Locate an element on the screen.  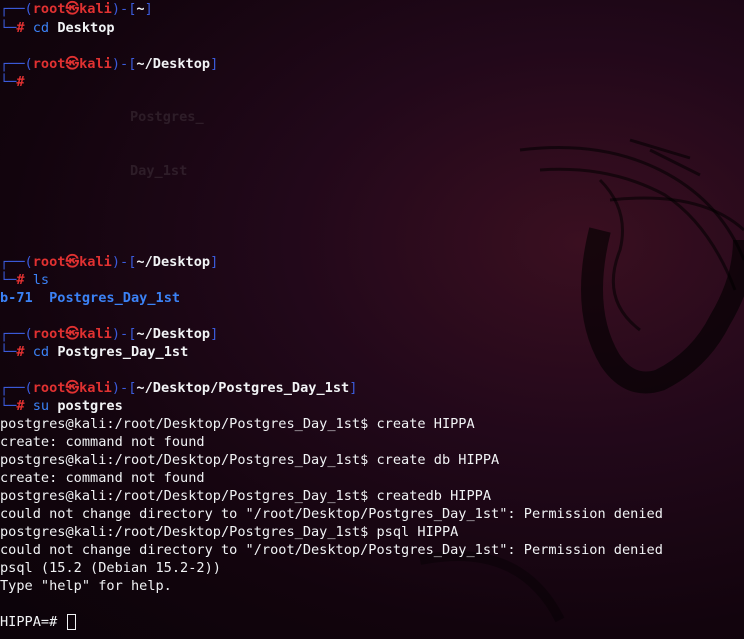
prompt-header: ┌──(root㉿kali)-[~] is located at coordinates (76, 9).